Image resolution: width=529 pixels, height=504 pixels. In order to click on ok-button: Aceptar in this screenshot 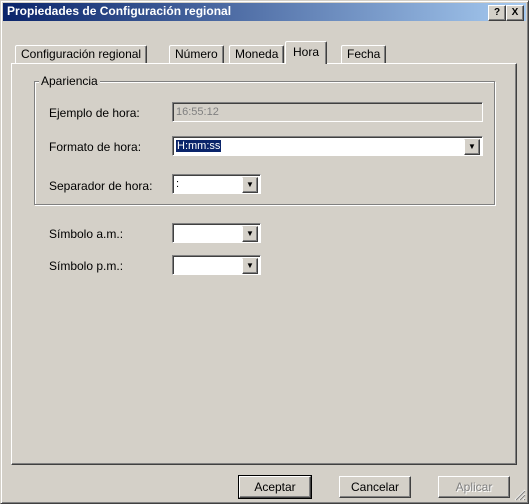, I will do `click(275, 487)`.